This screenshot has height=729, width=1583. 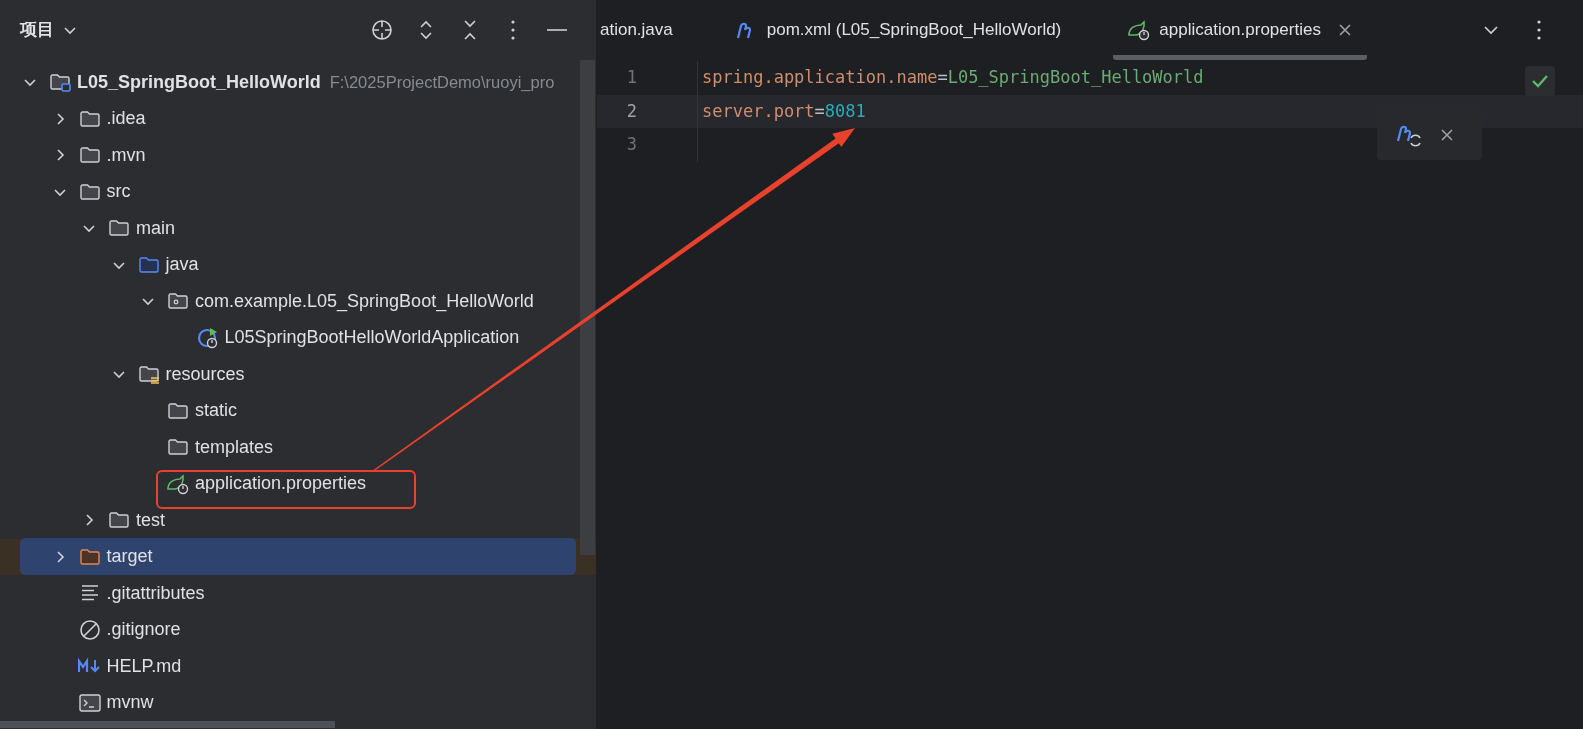 I want to click on tree-row: L05SpringBootHelloWorldApplication, so click(x=298, y=338).